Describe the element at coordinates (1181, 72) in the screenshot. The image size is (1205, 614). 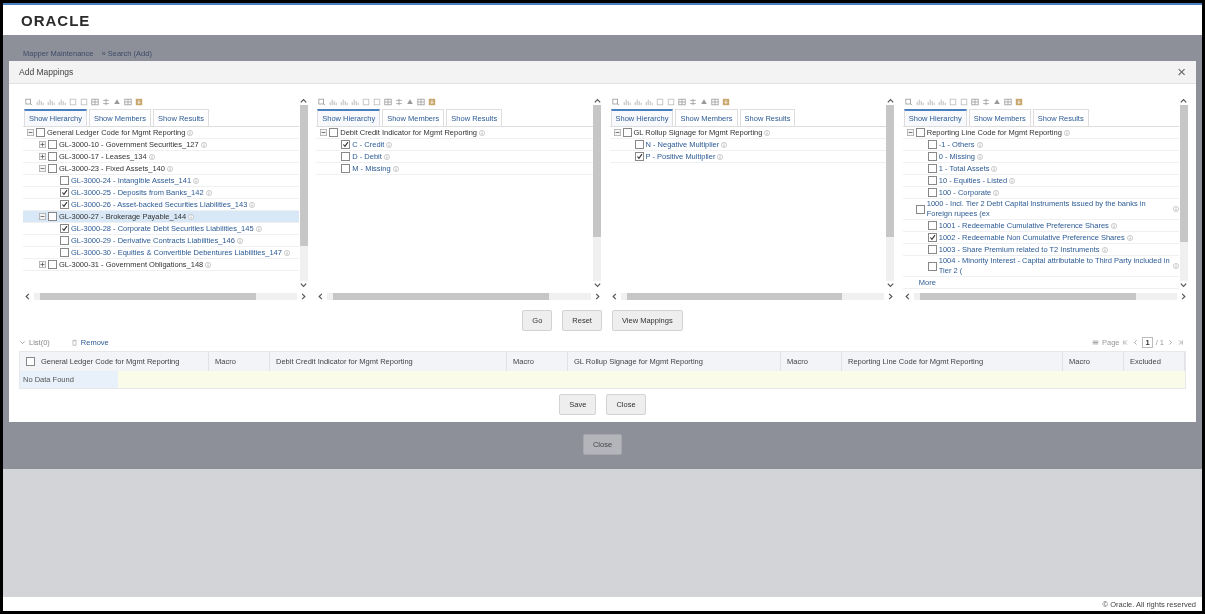
I see `close-button: ×` at that location.